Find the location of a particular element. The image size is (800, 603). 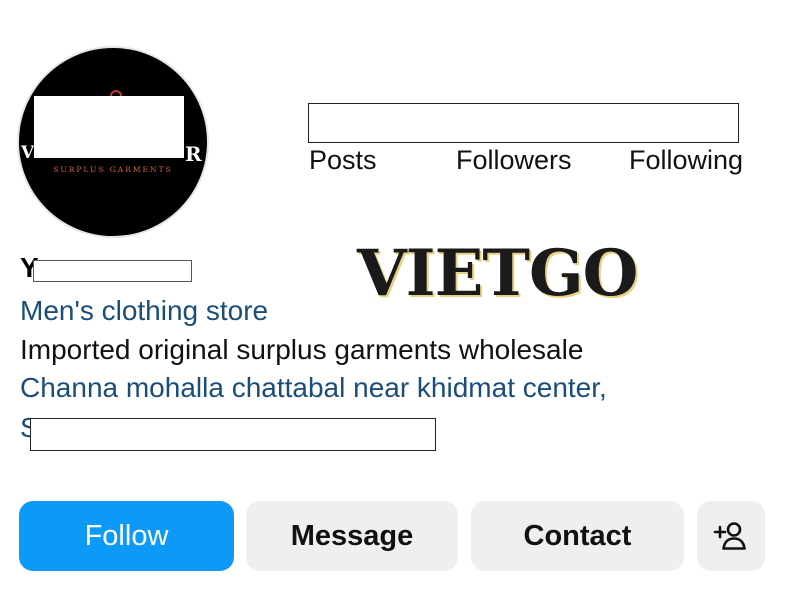

message-button: Message is located at coordinates (352, 536).